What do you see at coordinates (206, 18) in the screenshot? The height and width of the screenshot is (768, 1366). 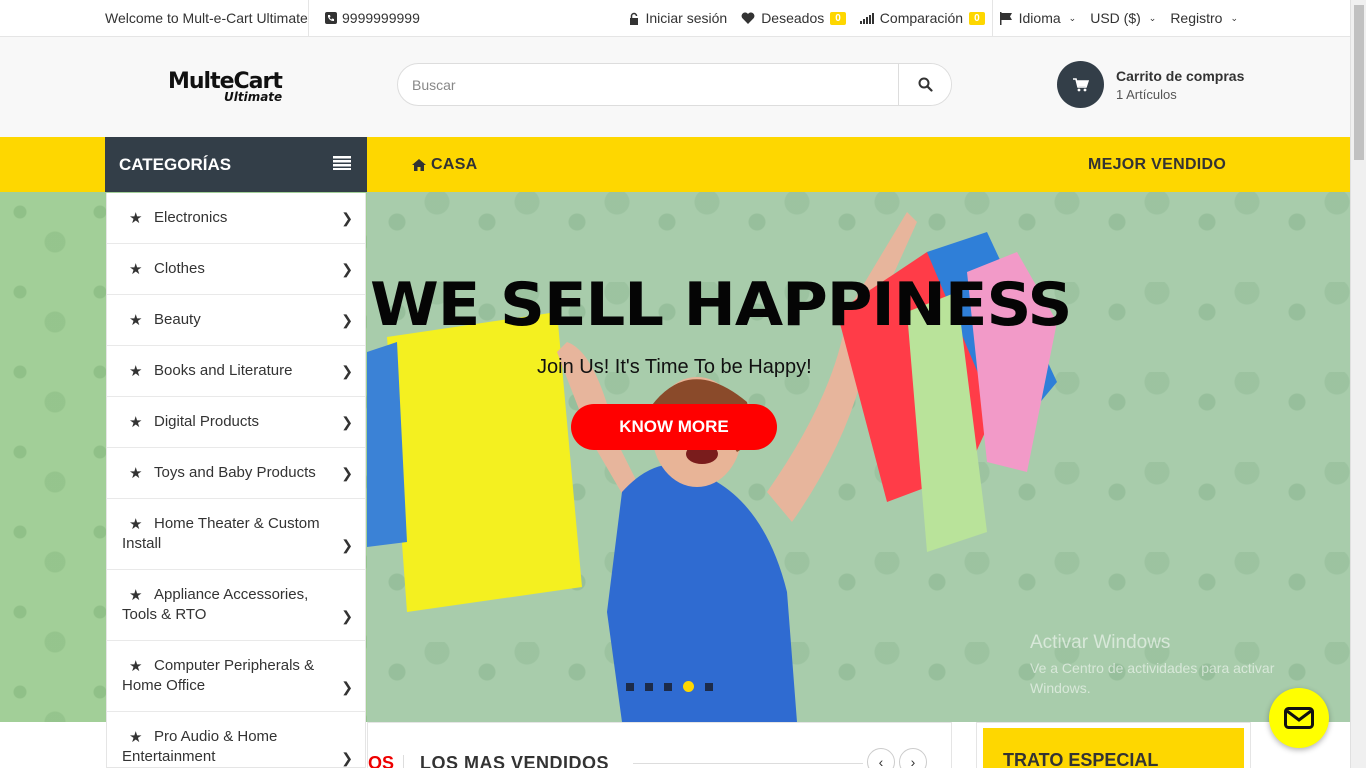 I see `welcome-text: Welcome to Mult-e-Cart Ultimate` at bounding box center [206, 18].